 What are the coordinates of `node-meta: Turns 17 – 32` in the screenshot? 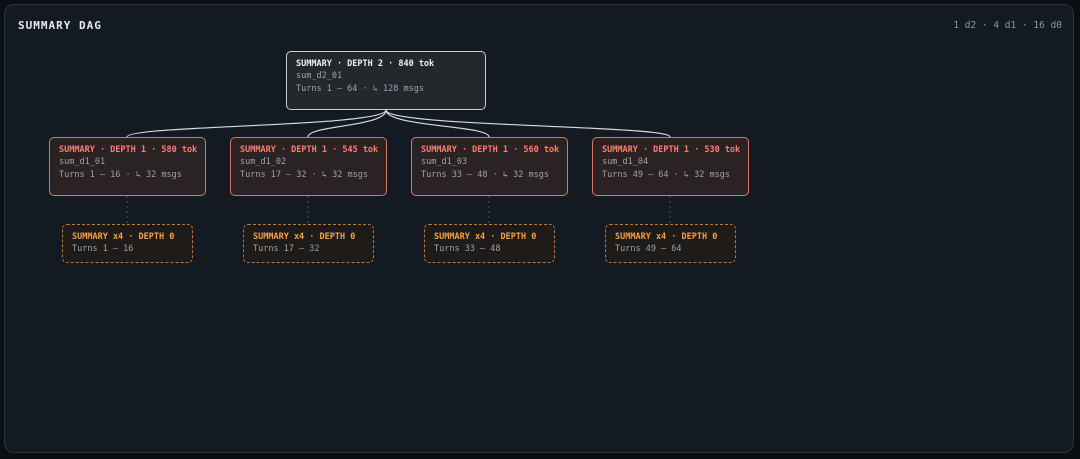 It's located at (286, 249).